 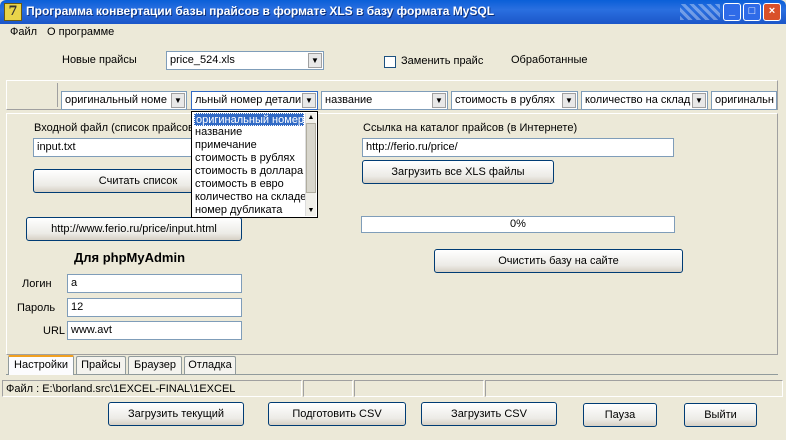 What do you see at coordinates (36, 308) in the screenshot?
I see `password-label: Пароль` at bounding box center [36, 308].